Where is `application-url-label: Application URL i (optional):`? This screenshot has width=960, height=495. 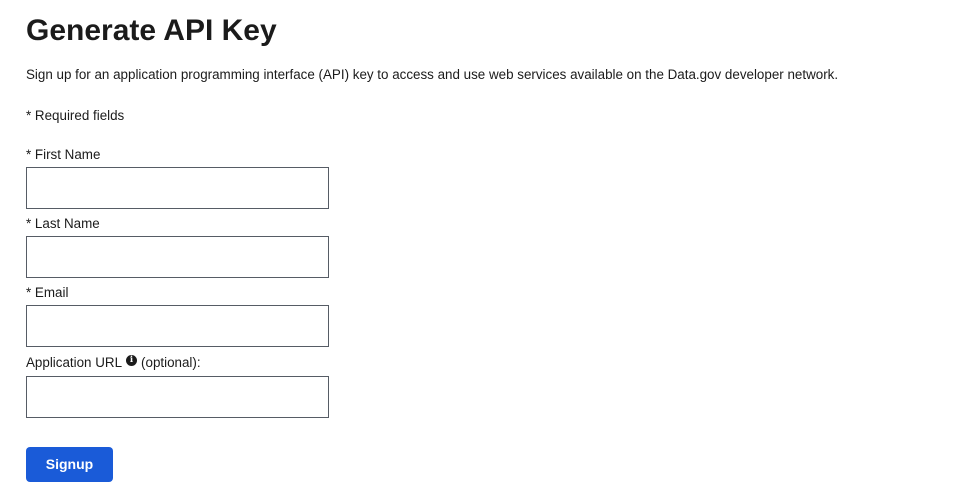 application-url-label: Application URL i (optional): is located at coordinates (113, 363).